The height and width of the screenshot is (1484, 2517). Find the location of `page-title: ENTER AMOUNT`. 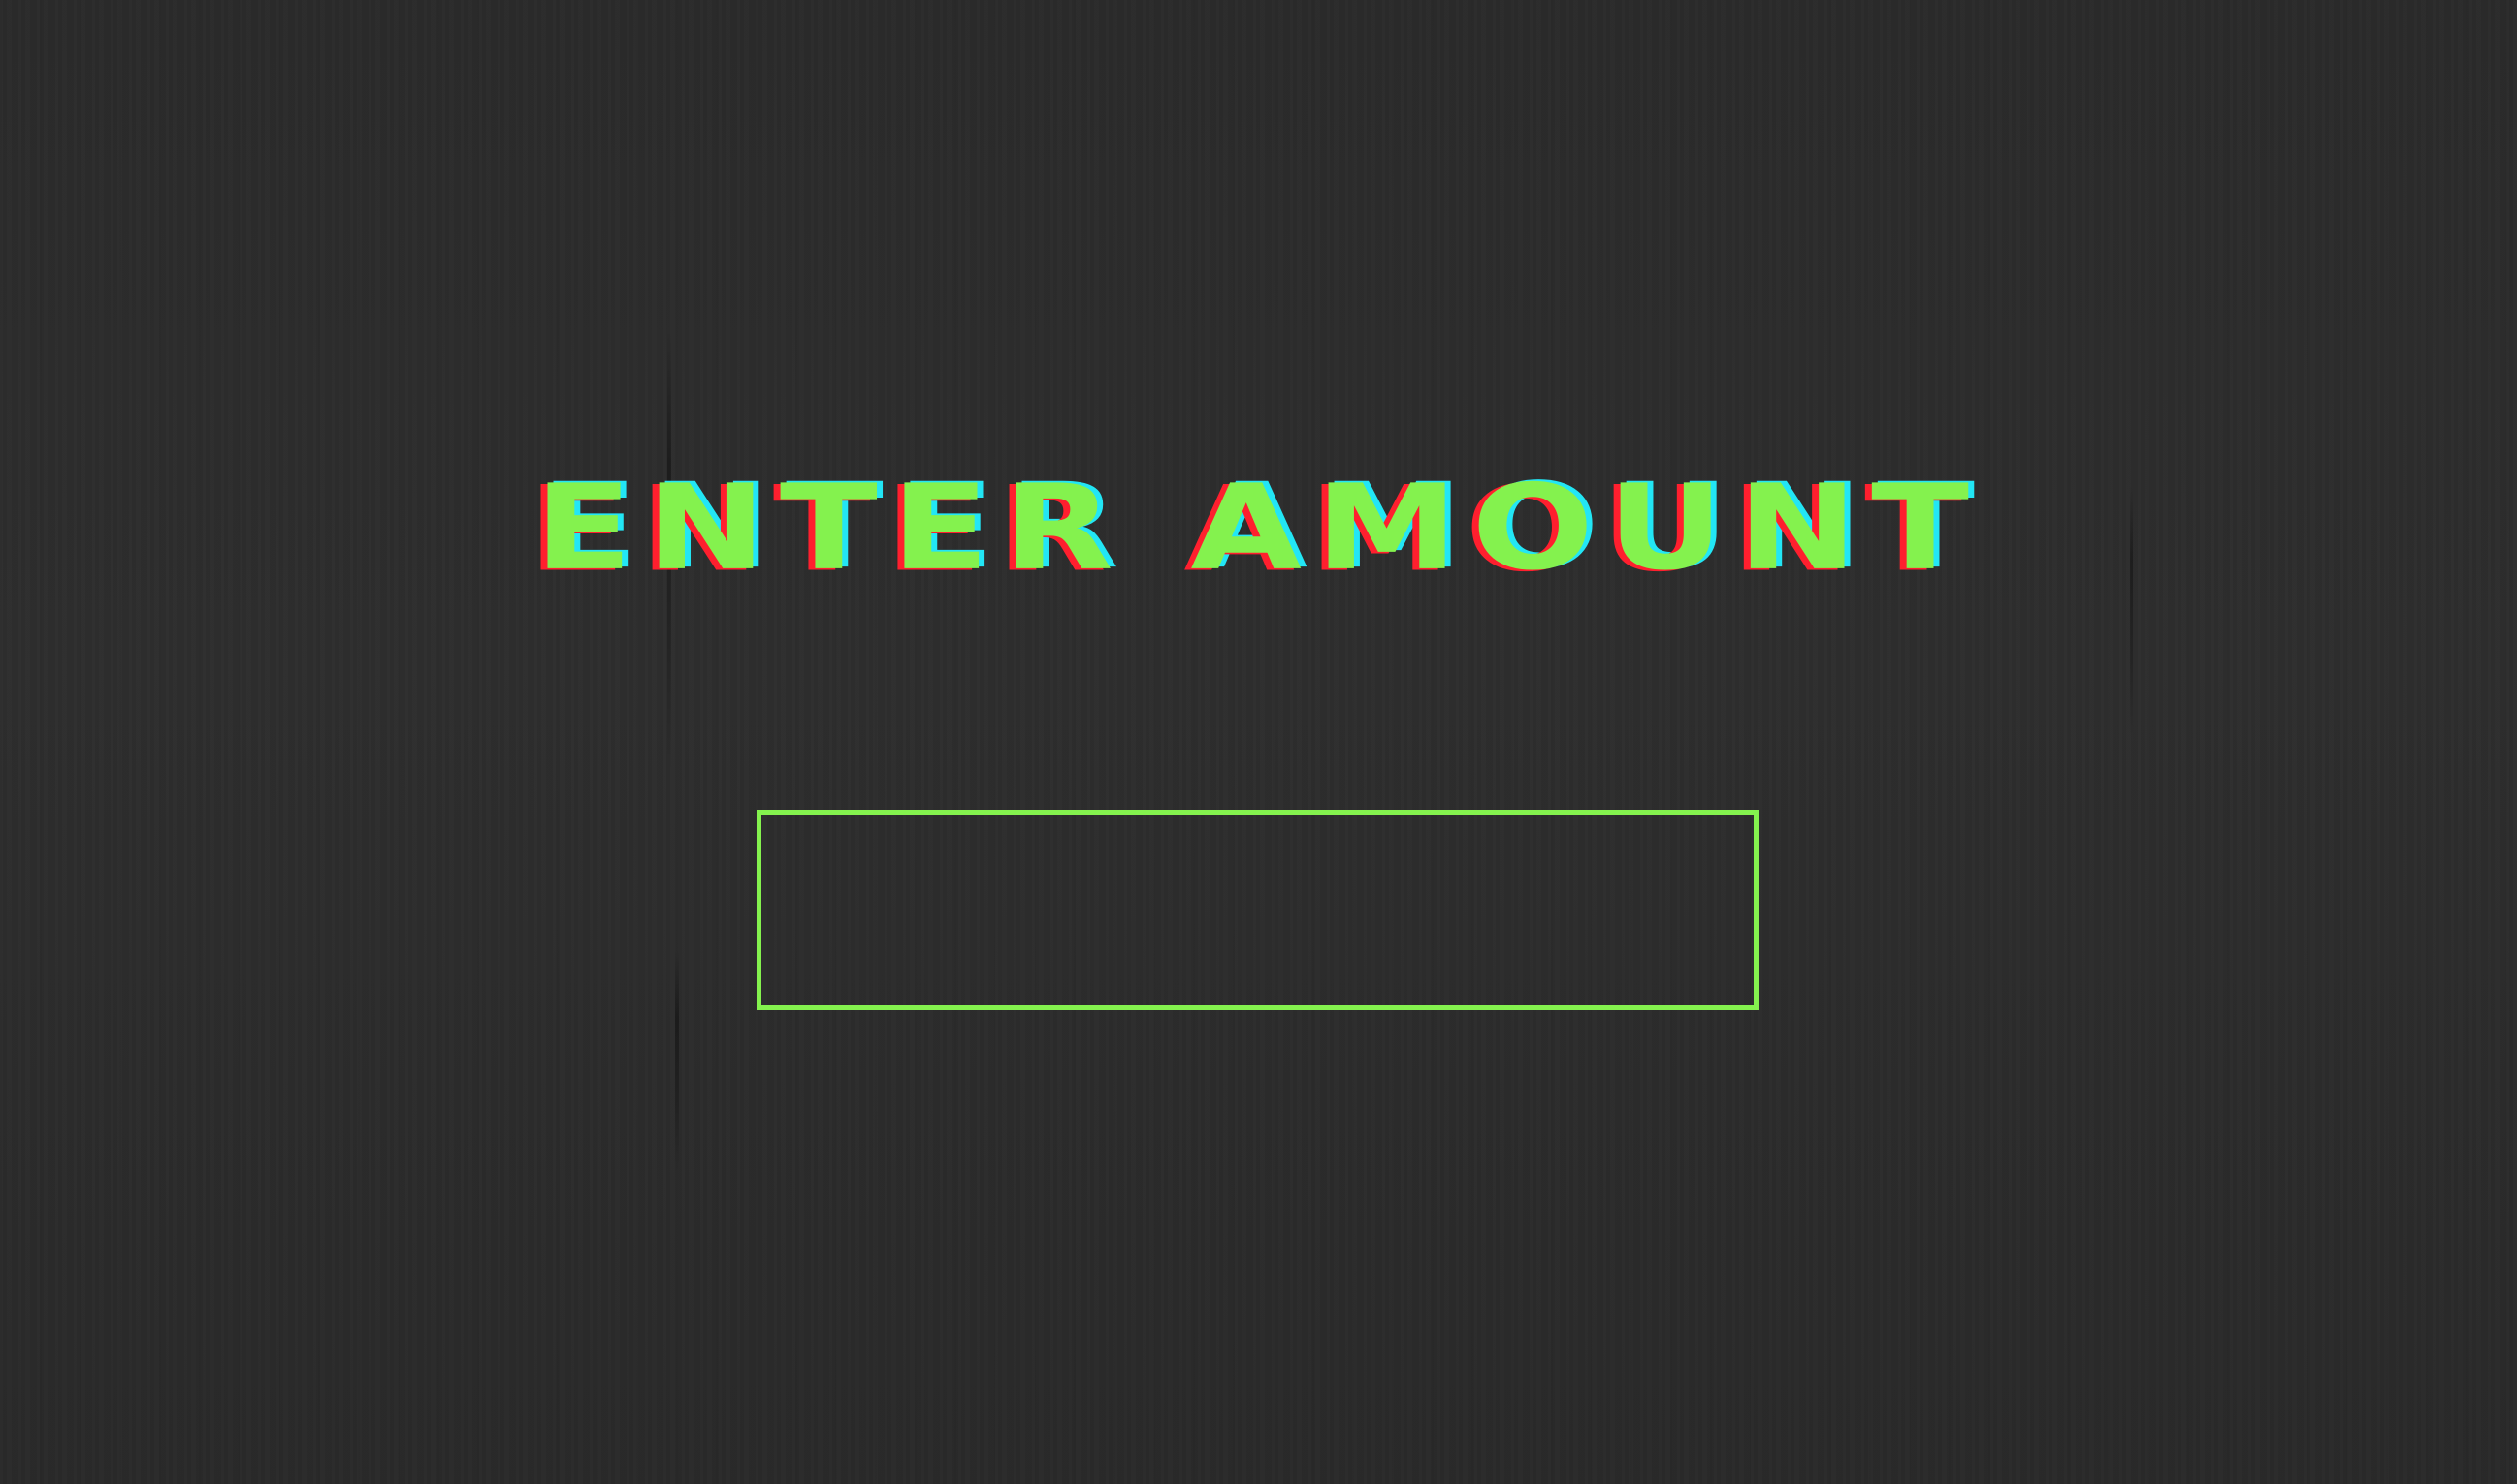

page-title: ENTER AMOUNT is located at coordinates (1258, 528).